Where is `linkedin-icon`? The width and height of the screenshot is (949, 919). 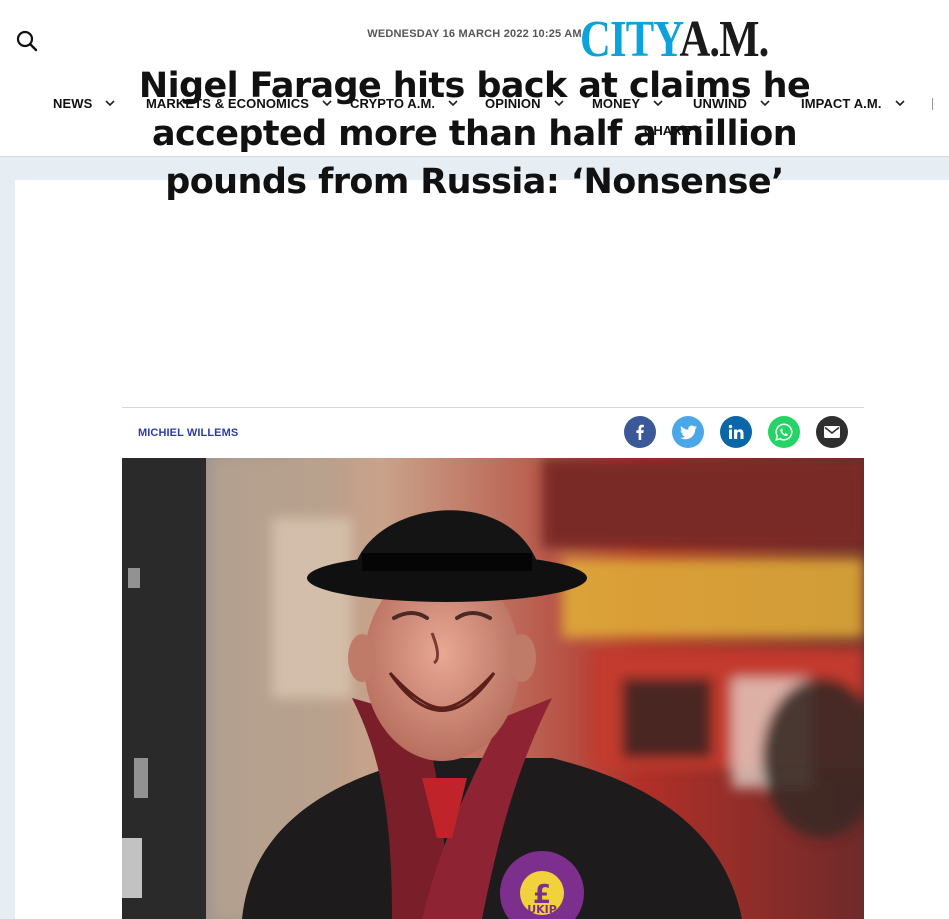 linkedin-icon is located at coordinates (736, 431).